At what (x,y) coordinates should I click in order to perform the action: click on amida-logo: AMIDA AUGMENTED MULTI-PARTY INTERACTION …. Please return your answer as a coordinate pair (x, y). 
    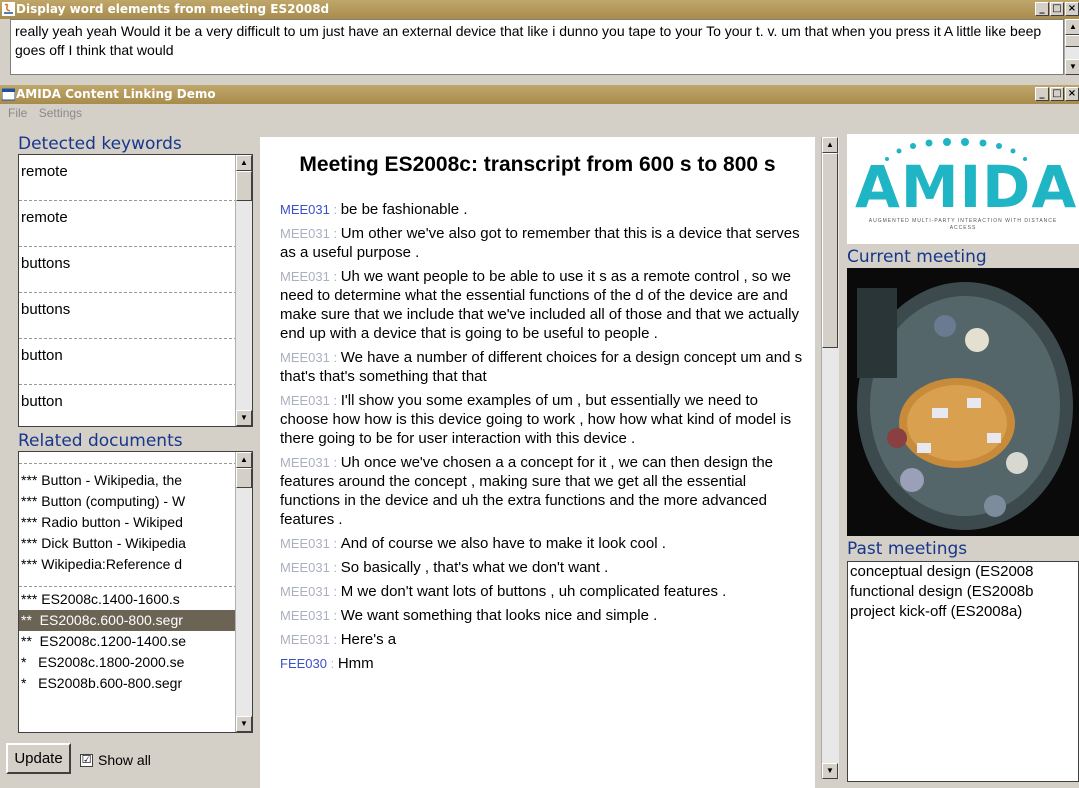
    Looking at the image, I should click on (963, 189).